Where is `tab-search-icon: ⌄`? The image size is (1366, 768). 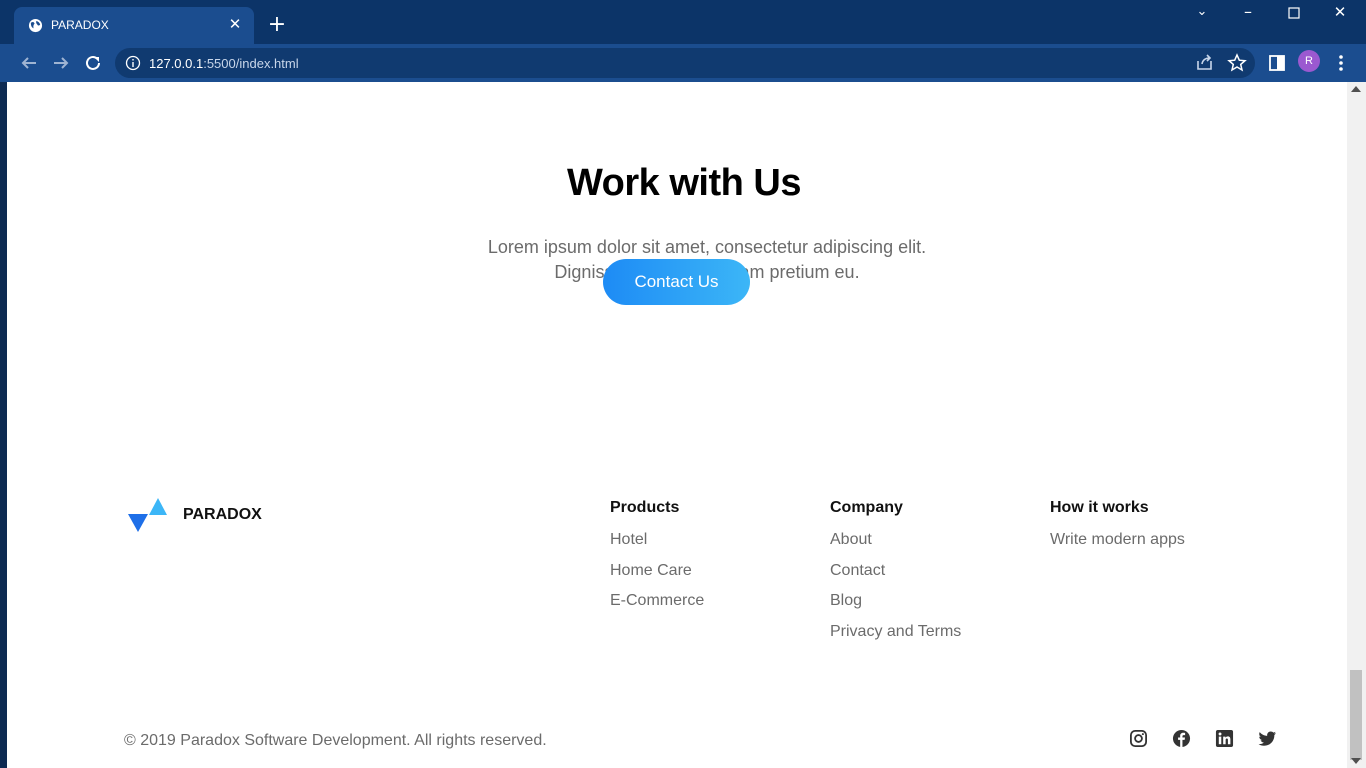
tab-search-icon: ⌄ is located at coordinates (1202, 14).